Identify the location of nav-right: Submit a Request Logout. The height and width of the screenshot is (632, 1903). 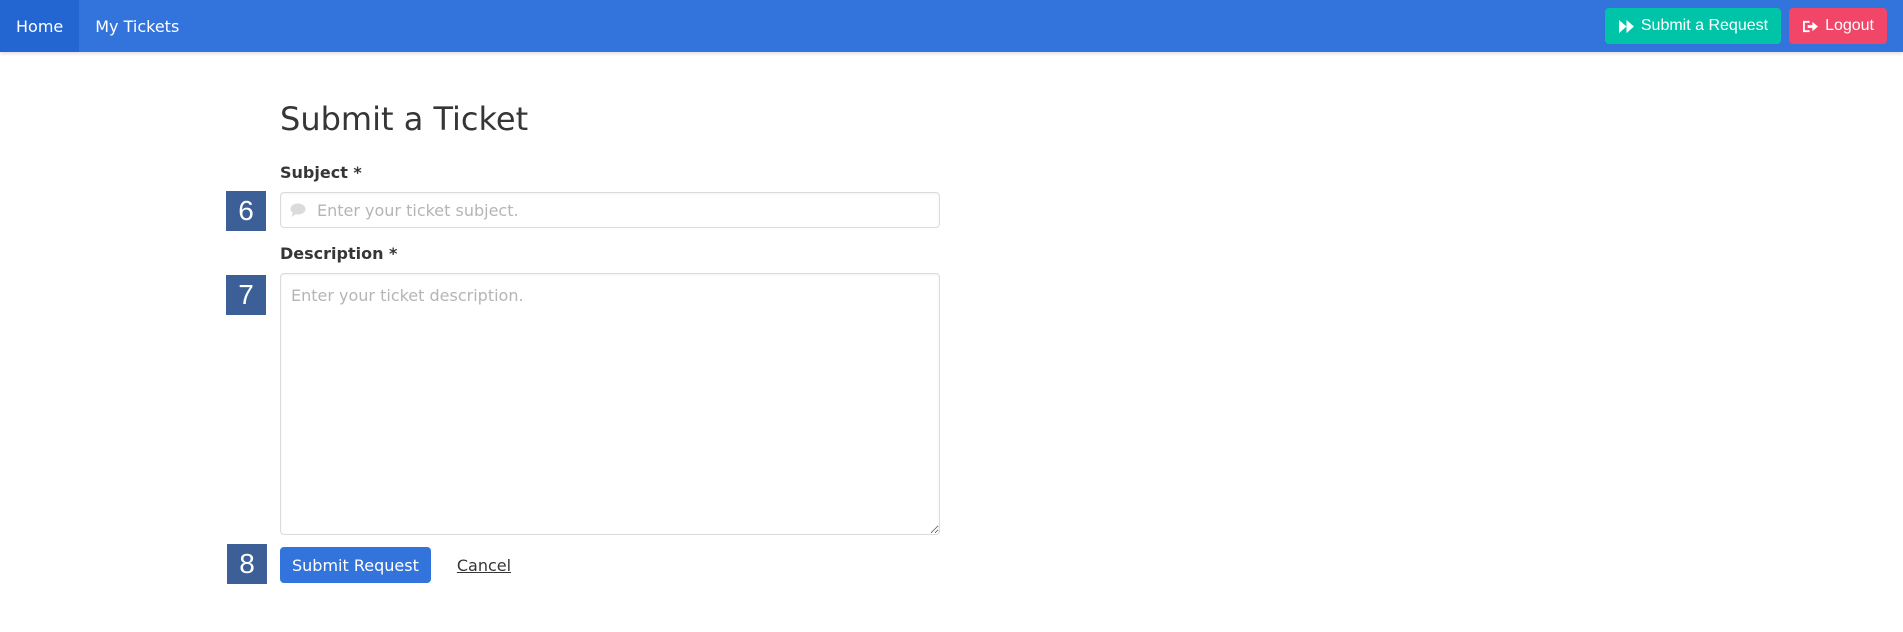
(1753, 26).